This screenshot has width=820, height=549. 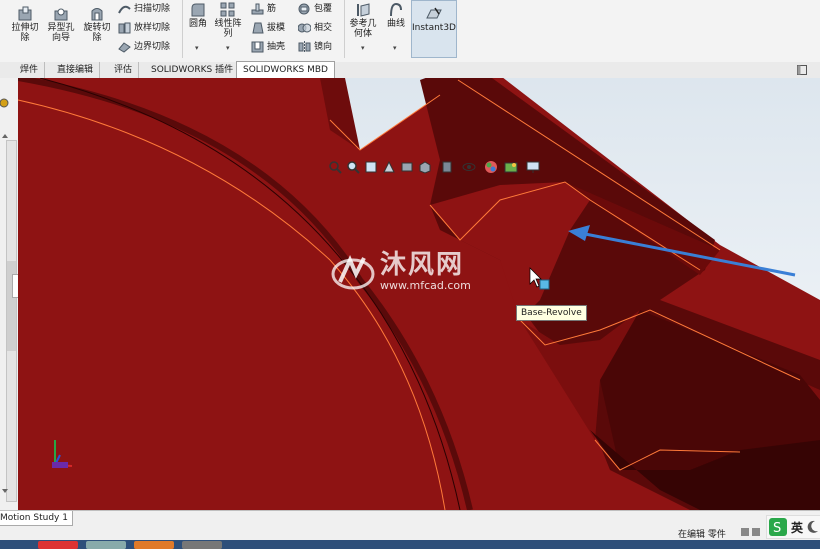 What do you see at coordinates (410, 70) in the screenshot?
I see `command-manager-tabs: 焊件 直接编辑 评估 SOLIDWORKS 插件 SOLIDWORKS MBD` at bounding box center [410, 70].